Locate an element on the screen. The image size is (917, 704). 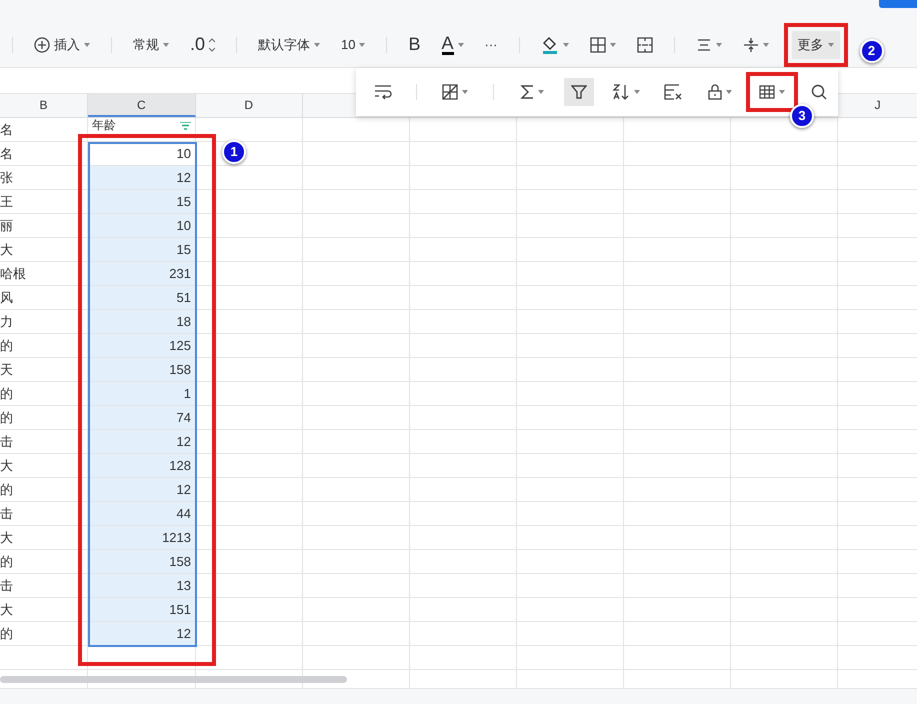
more-options-button: ··· is located at coordinates (491, 44).